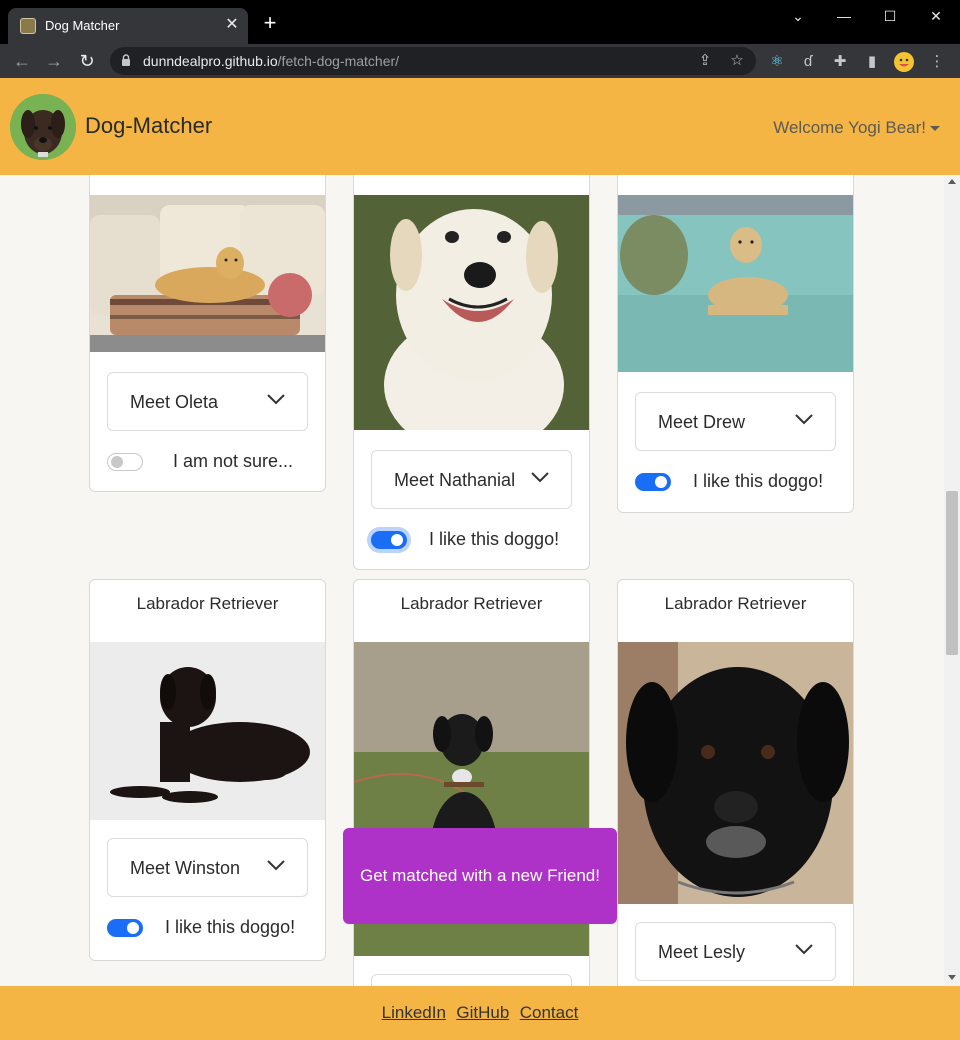 This screenshot has width=960, height=1040. I want to click on lock-icon, so click(126, 60).